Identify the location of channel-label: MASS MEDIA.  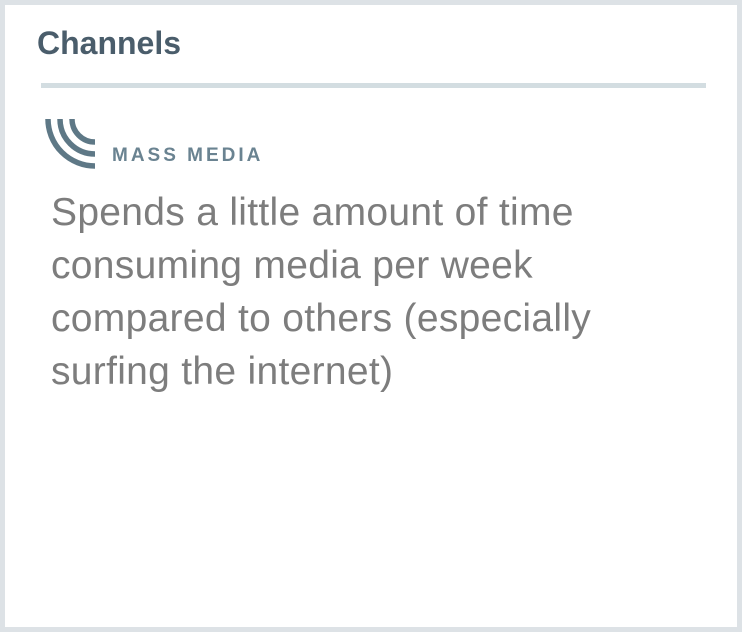
(188, 155).